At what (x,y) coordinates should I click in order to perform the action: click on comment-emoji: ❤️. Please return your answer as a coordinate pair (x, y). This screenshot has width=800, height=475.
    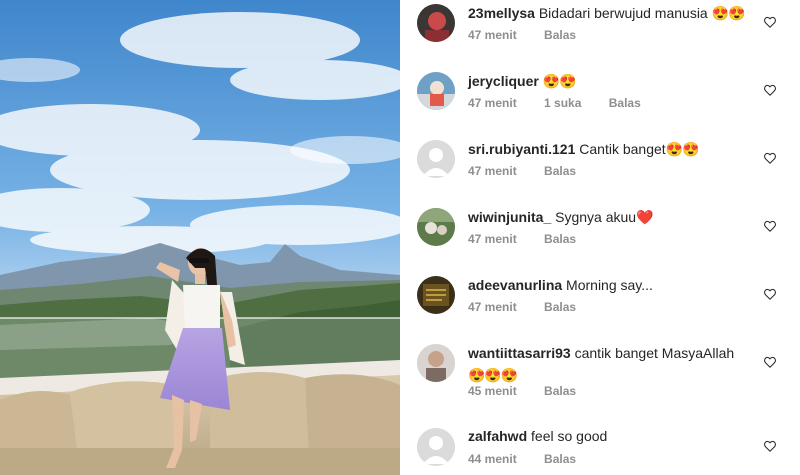
    Looking at the image, I should click on (644, 217).